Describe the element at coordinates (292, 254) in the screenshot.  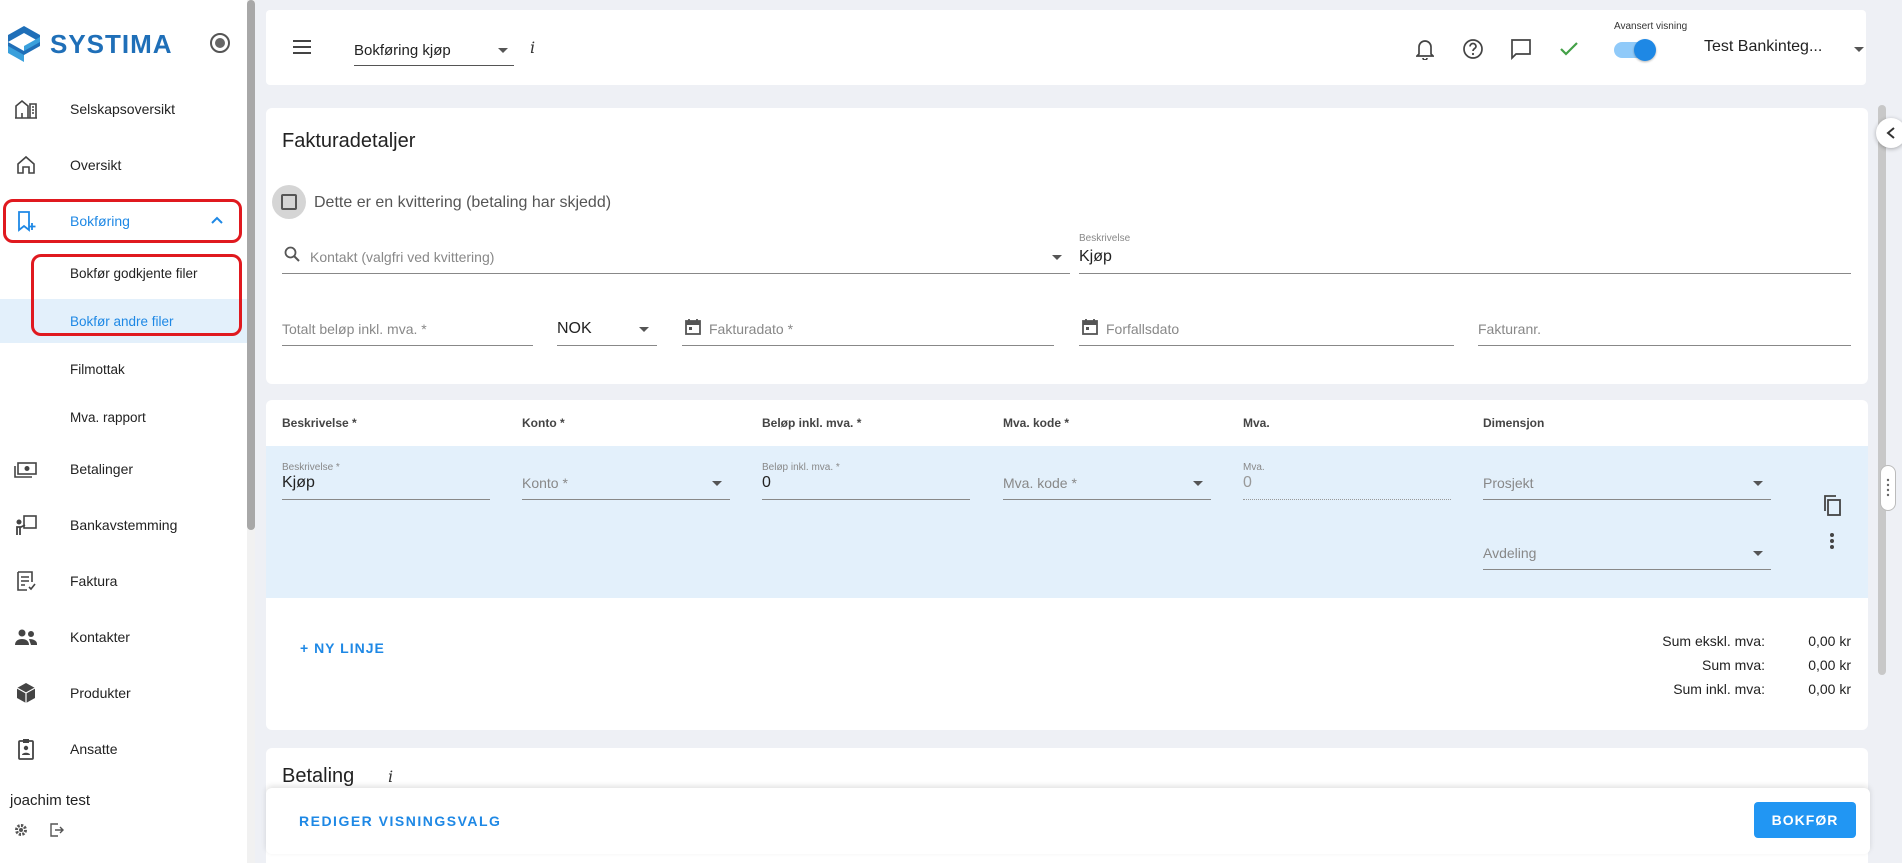
I see `search-icon` at that location.